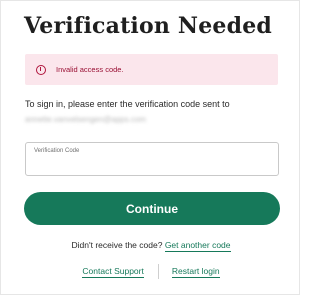 Image resolution: width=320 pixels, height=295 pixels. I want to click on error-alert: Invalid access code., so click(151, 69).